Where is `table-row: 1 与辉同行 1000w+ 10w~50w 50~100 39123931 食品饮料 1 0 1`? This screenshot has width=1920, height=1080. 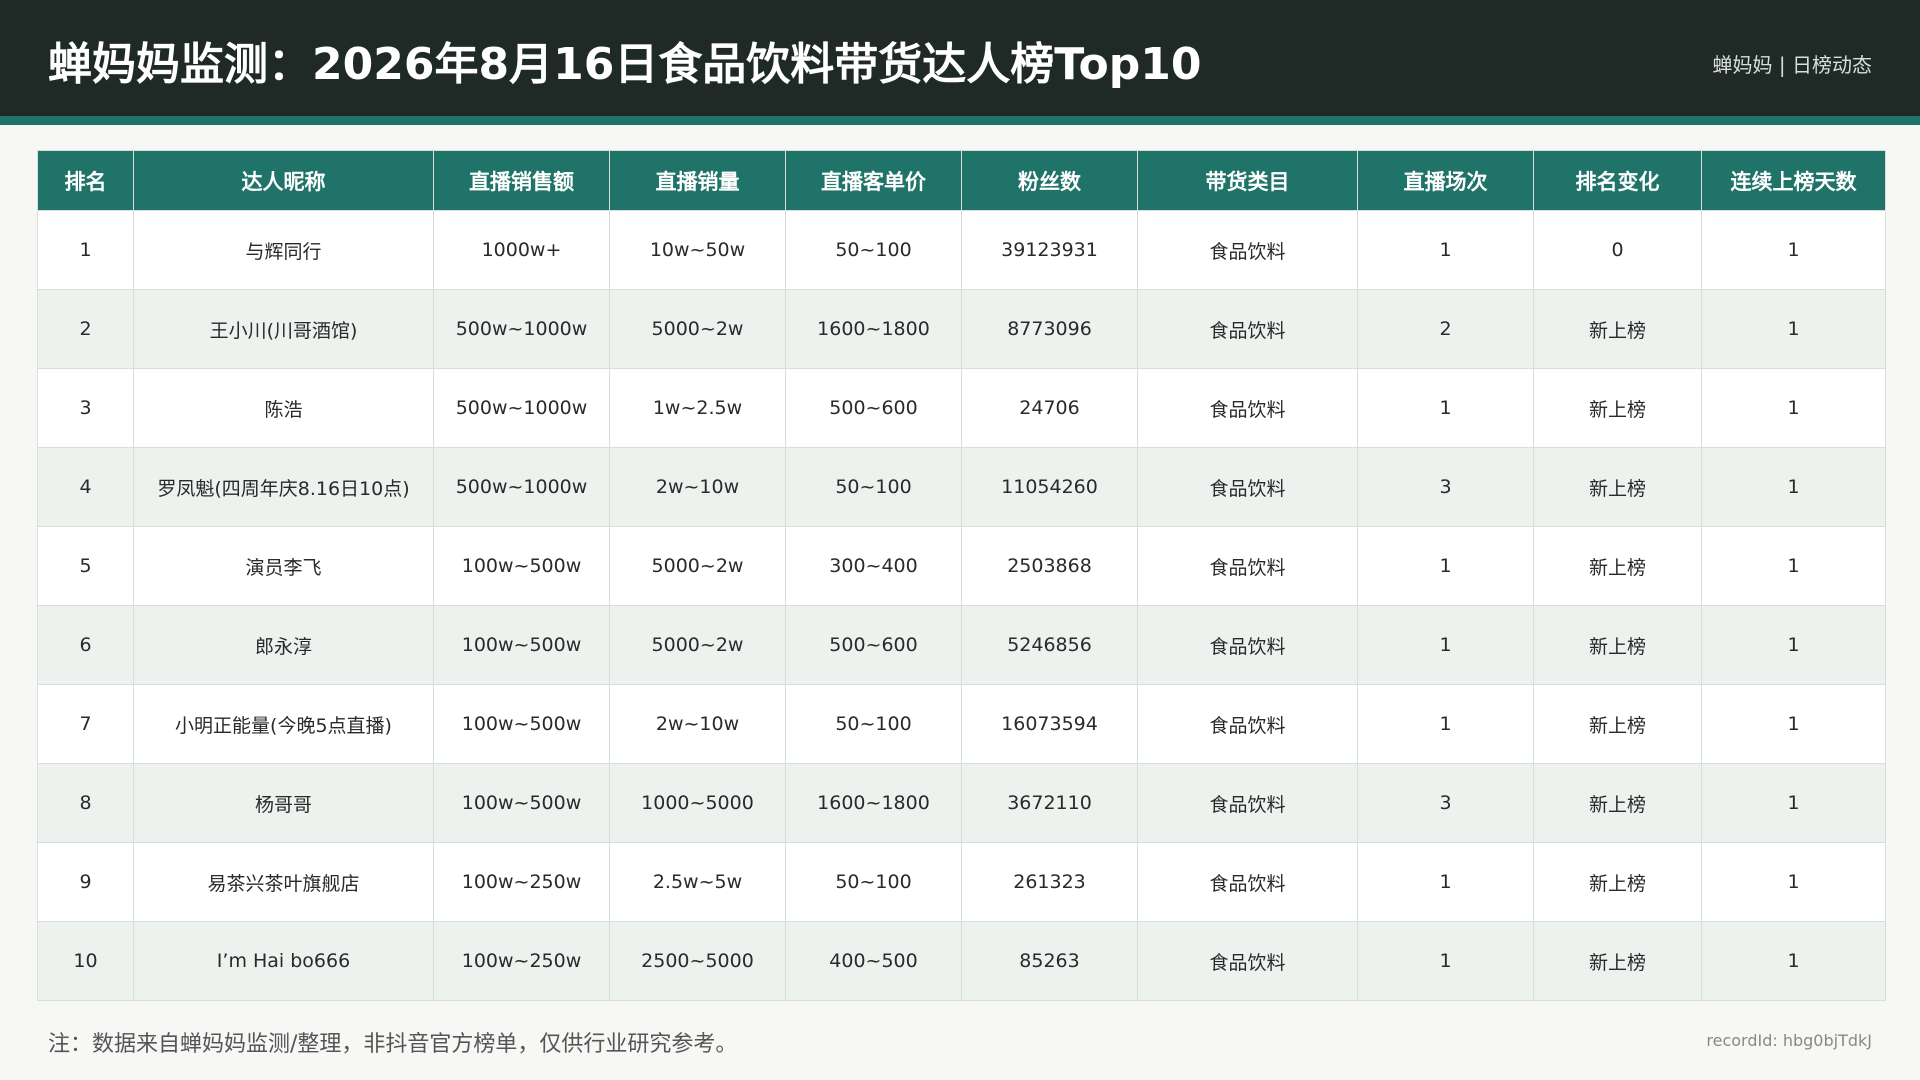
table-row: 1 与辉同行 1000w+ 10w~50w 50~100 39123931 食品饮料 1 0 1 is located at coordinates (961, 250).